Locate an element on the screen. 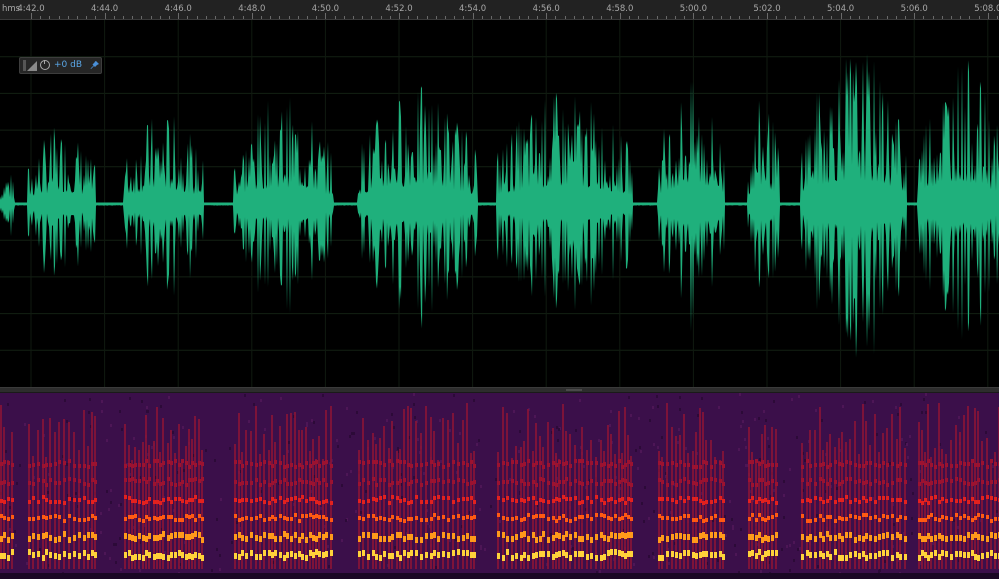 This screenshot has width=999, height=579. volume-hud: +0 dB is located at coordinates (60, 65).